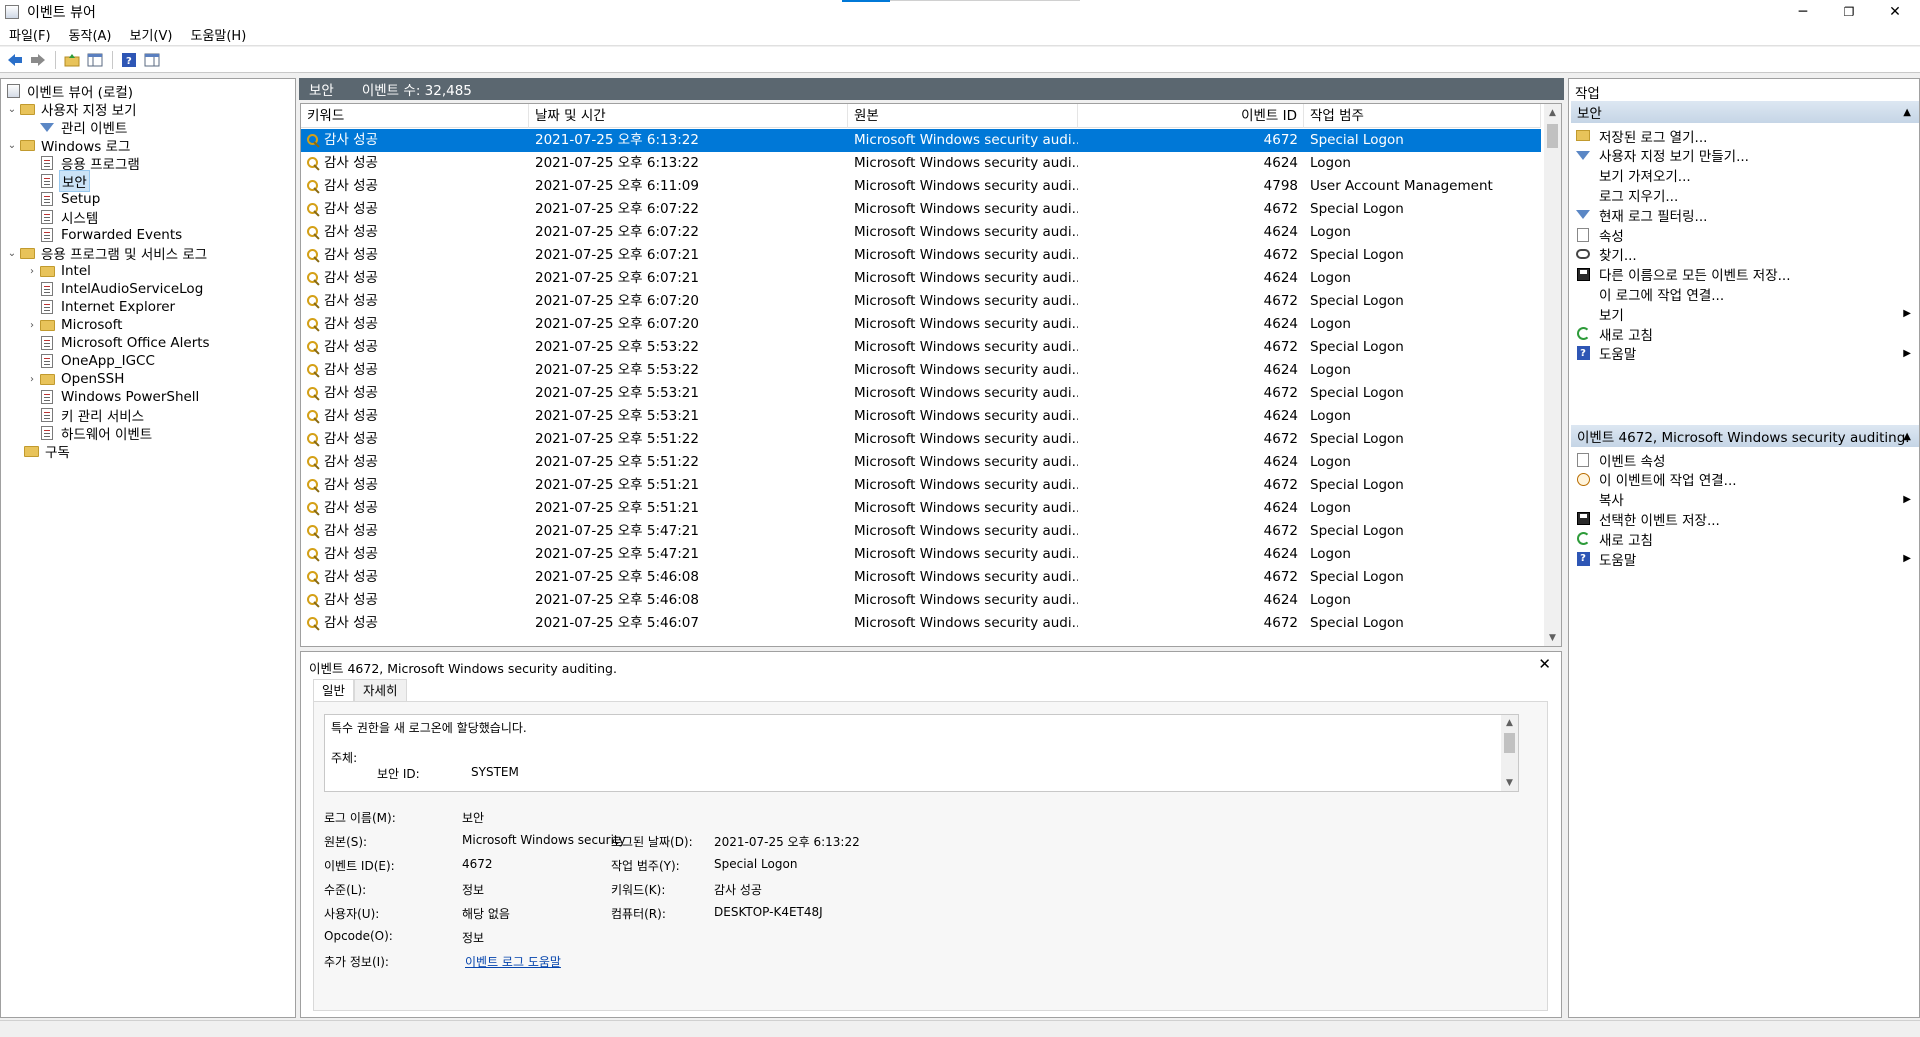  Describe the element at coordinates (92, 415) in the screenshot. I see `tree-key-management: 키 관리 서비스` at that location.